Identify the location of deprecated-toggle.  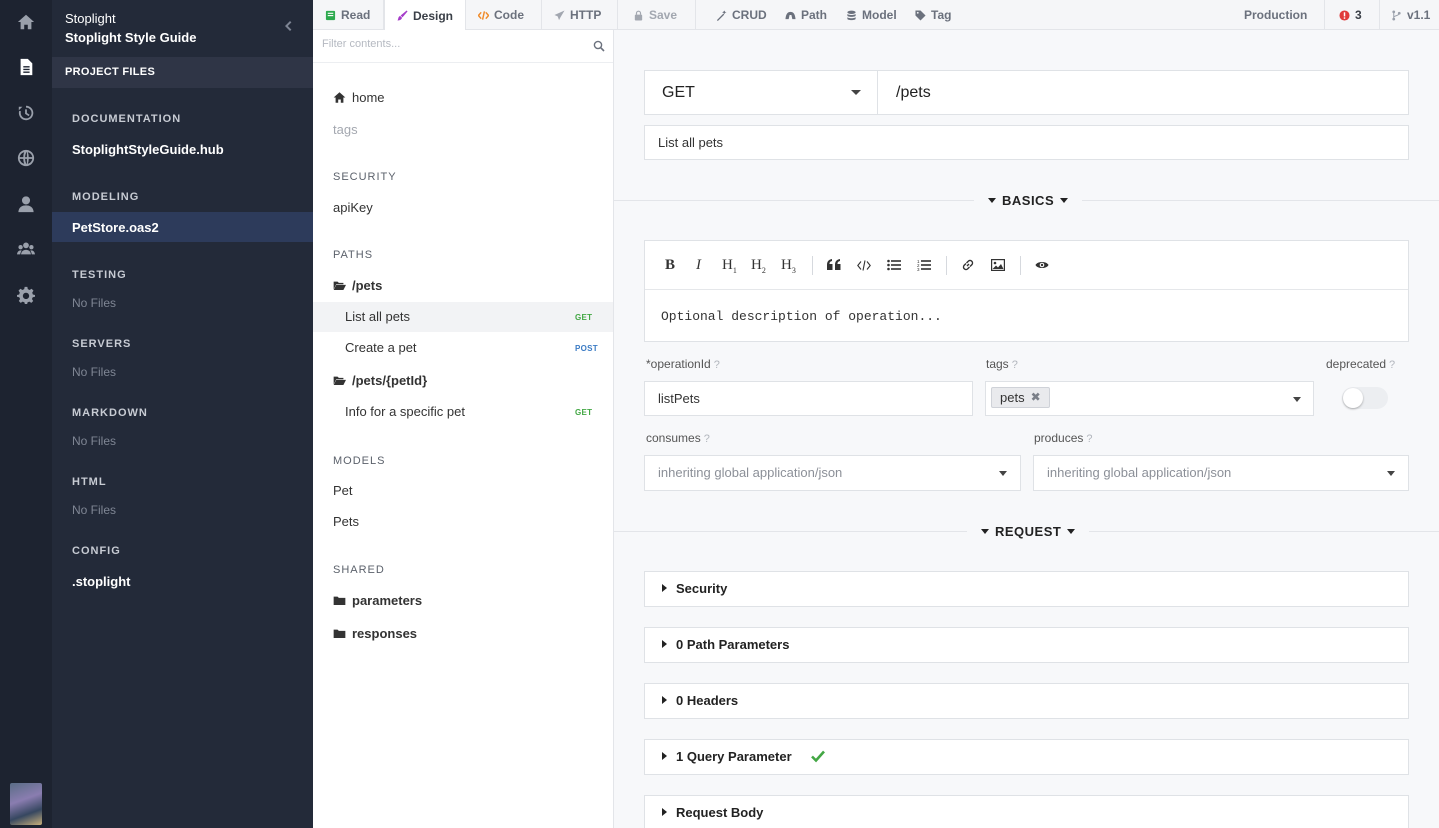
(1365, 398).